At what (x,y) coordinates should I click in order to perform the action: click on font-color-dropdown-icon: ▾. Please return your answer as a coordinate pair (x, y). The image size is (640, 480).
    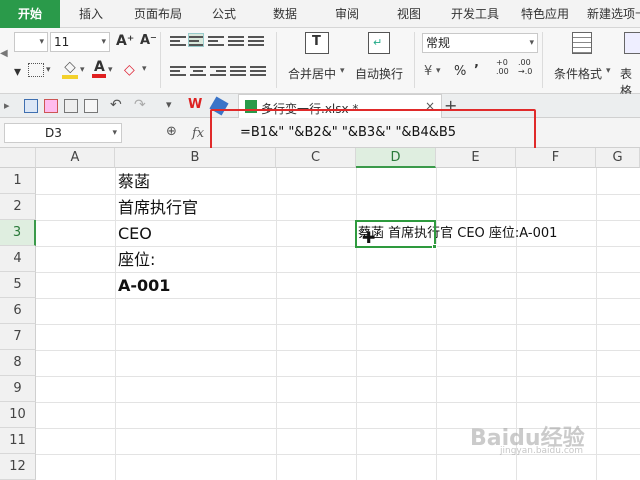
    Looking at the image, I should click on (110, 70).